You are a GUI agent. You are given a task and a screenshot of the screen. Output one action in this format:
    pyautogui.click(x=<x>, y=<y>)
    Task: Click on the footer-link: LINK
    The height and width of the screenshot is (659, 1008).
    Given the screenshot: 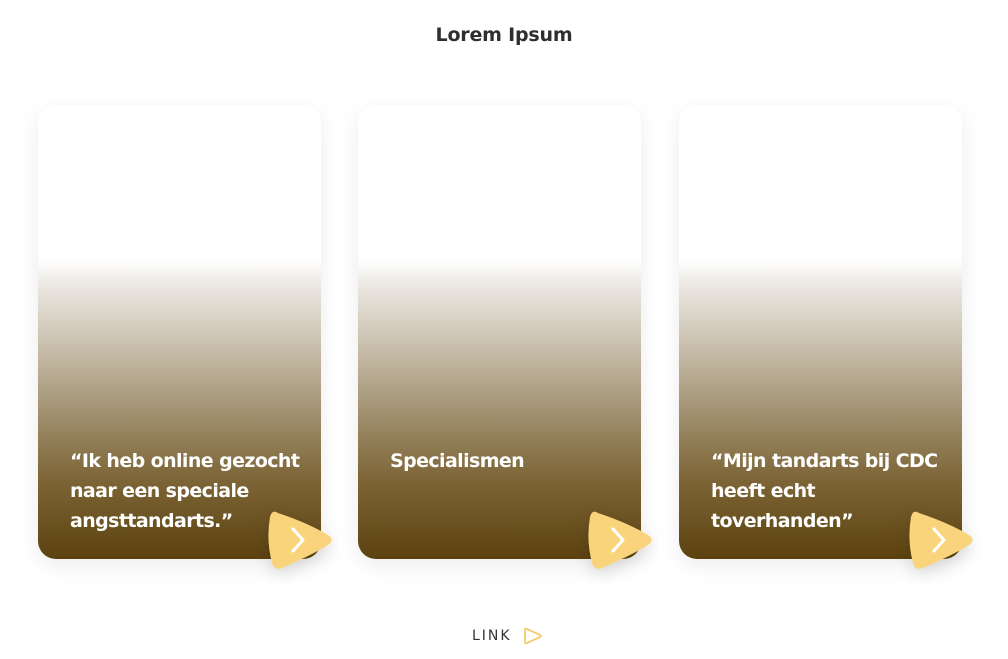 What is the action you would take?
    pyautogui.click(x=508, y=636)
    